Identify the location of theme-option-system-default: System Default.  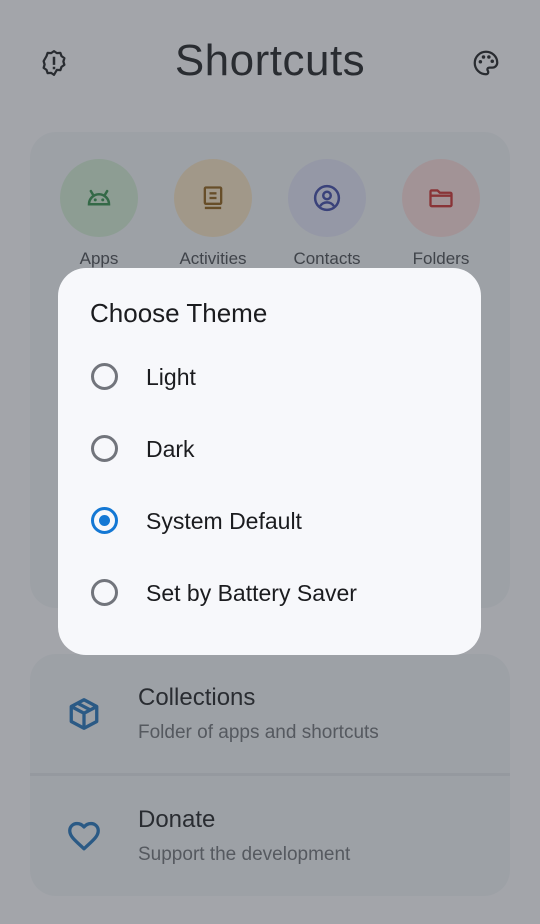
(269, 523).